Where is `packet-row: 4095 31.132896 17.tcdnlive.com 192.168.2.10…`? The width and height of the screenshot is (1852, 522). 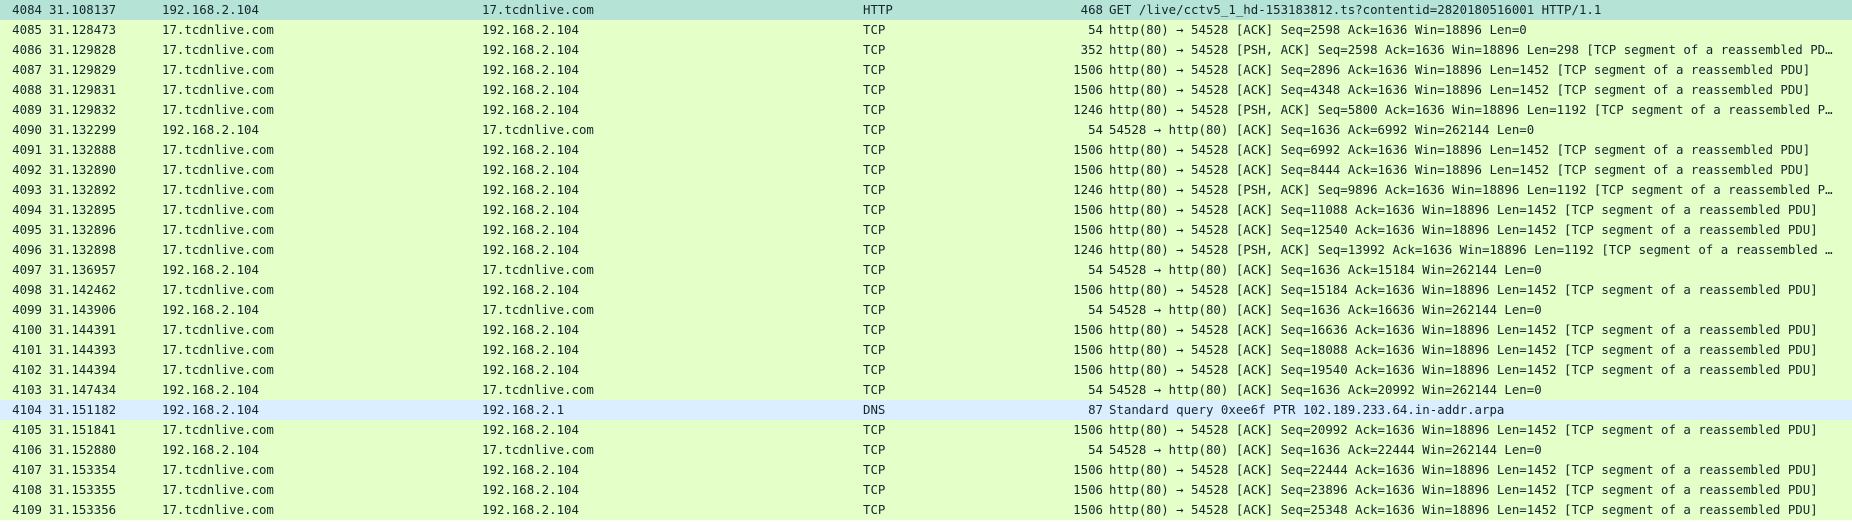
packet-row: 4095 31.132896 17.tcdnlive.com 192.168.2.10… is located at coordinates (926, 230).